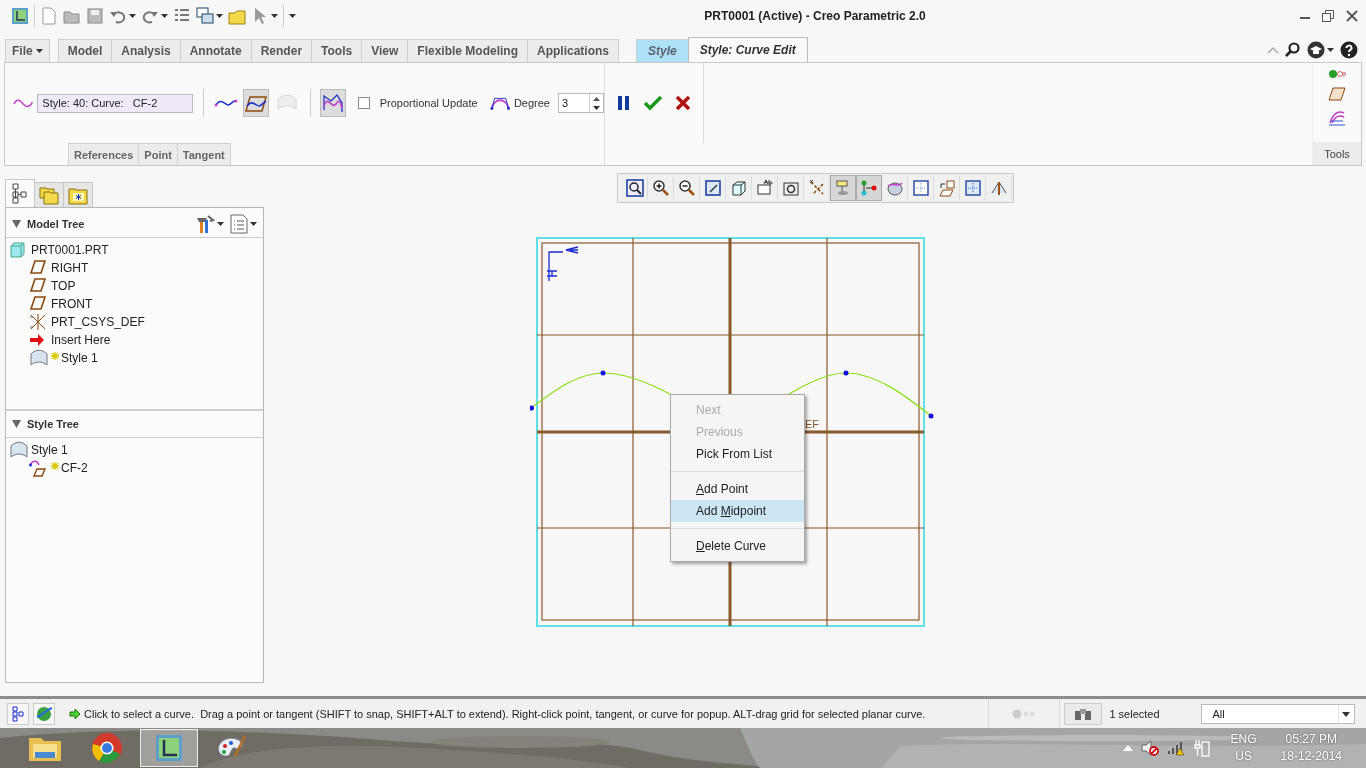 The height and width of the screenshot is (768, 1366). Describe the element at coordinates (428, 103) in the screenshot. I see `checkbox-label: Proportional Update` at that location.